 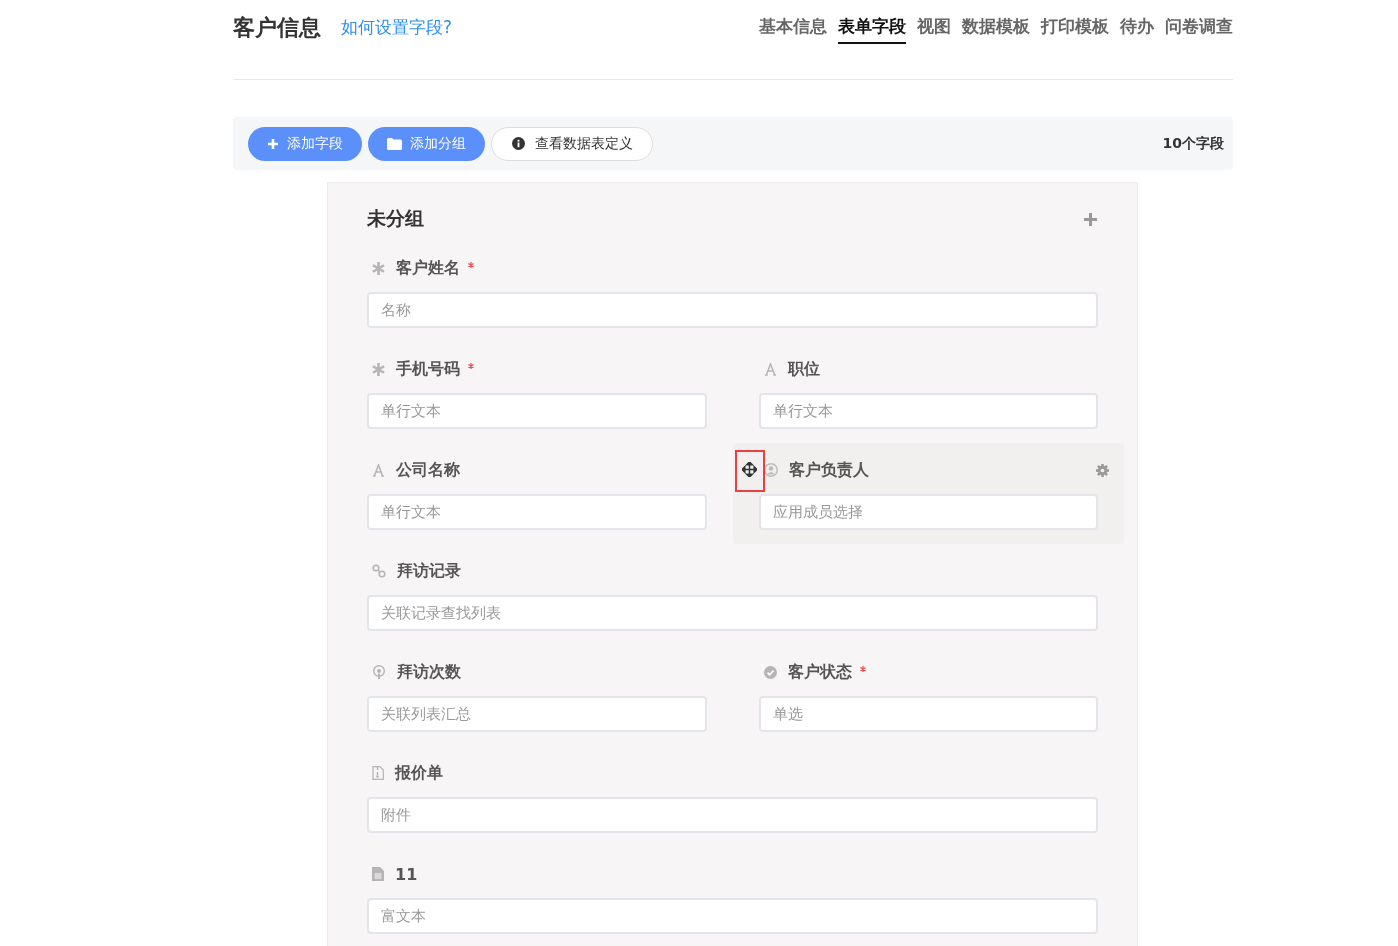 What do you see at coordinates (828, 470) in the screenshot?
I see `field-label: 客户负责人` at bounding box center [828, 470].